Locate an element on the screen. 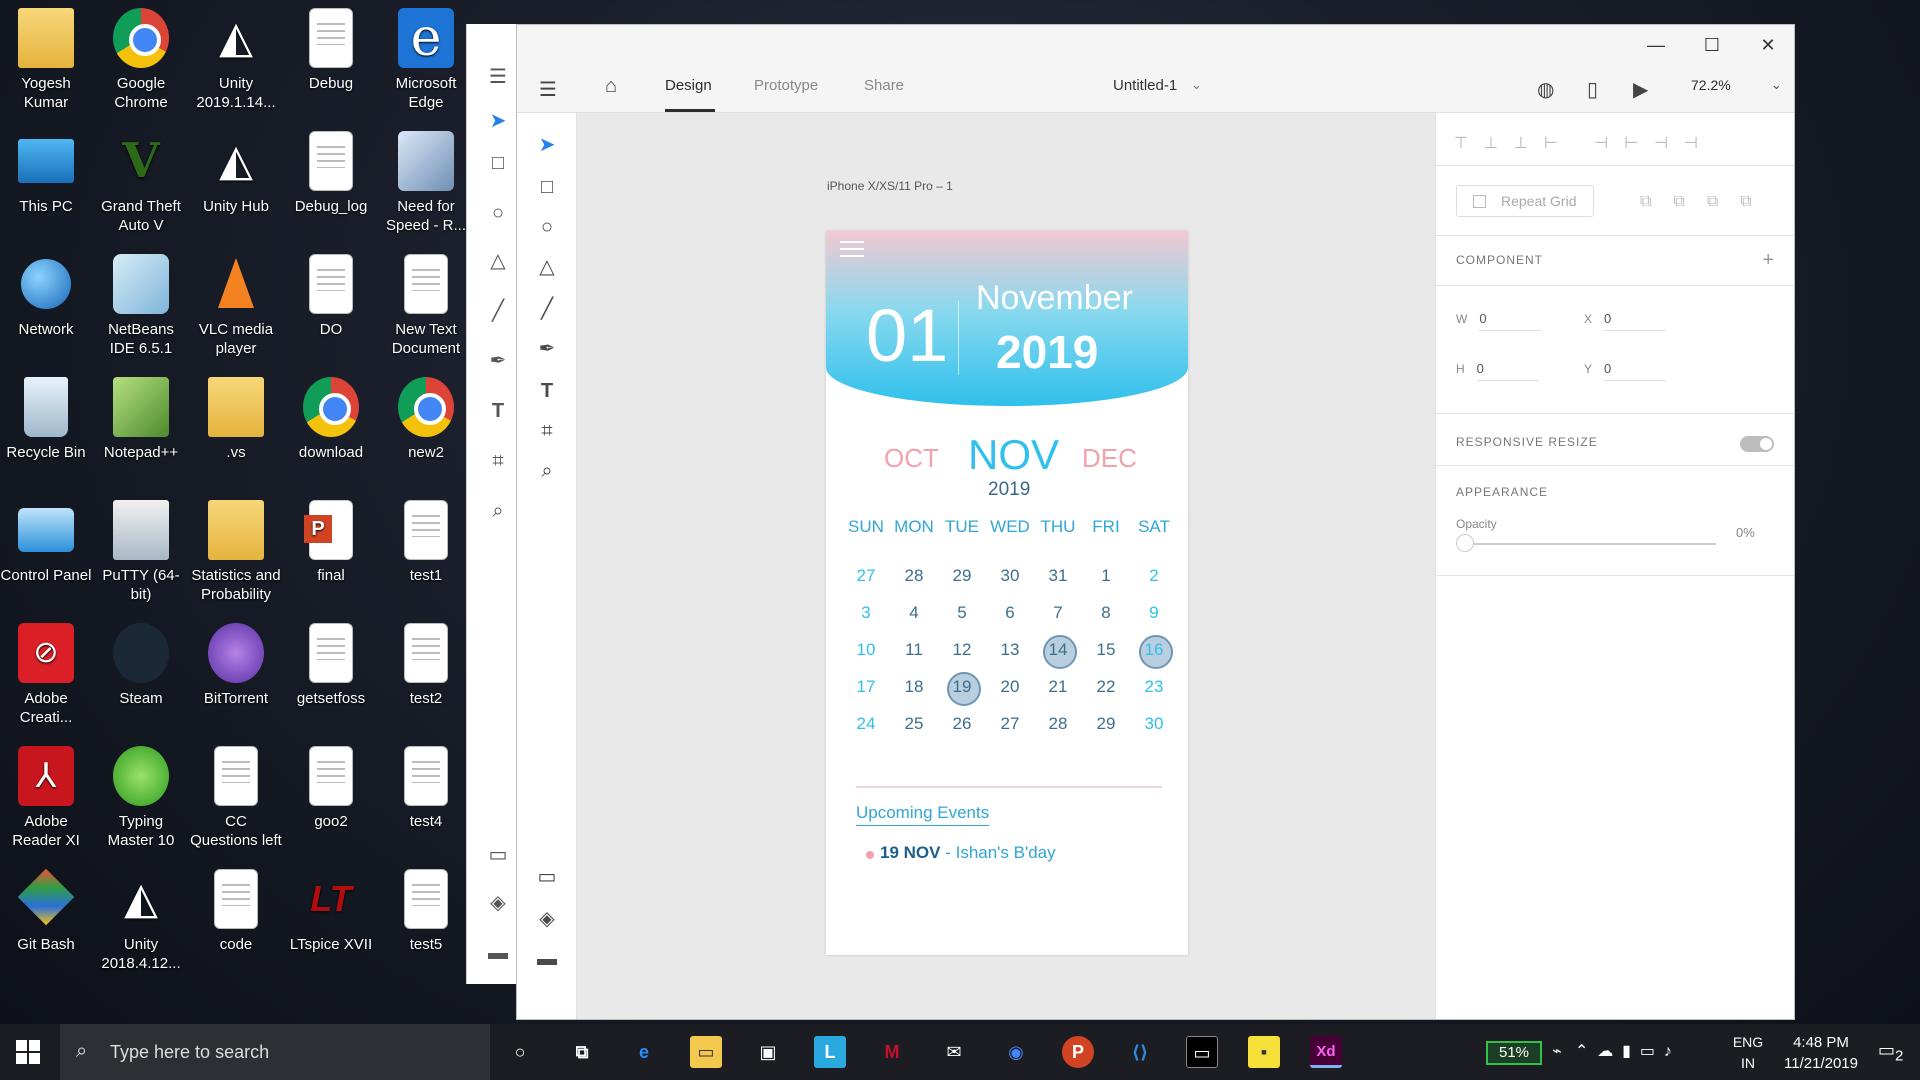  desktop-icon: Google Chrome is located at coordinates (141, 60).